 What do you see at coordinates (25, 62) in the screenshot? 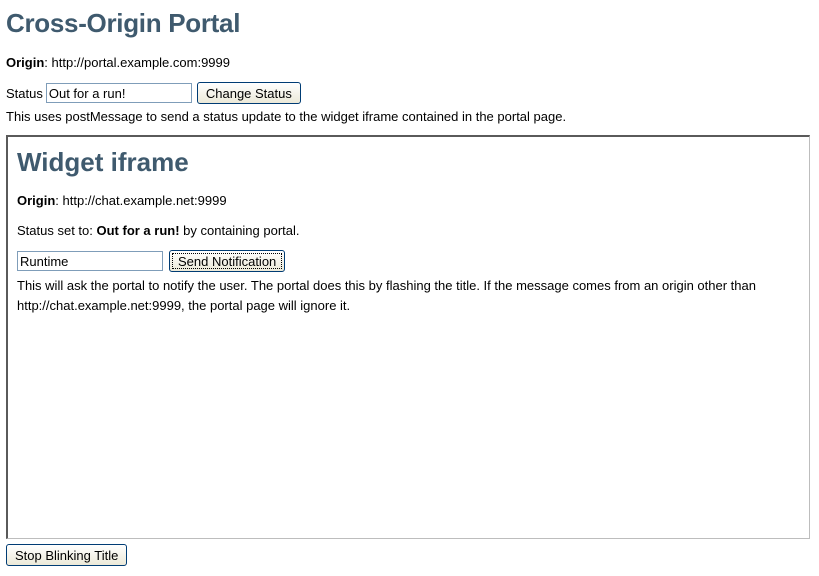
I see `portal-origin-label: Origin` at bounding box center [25, 62].